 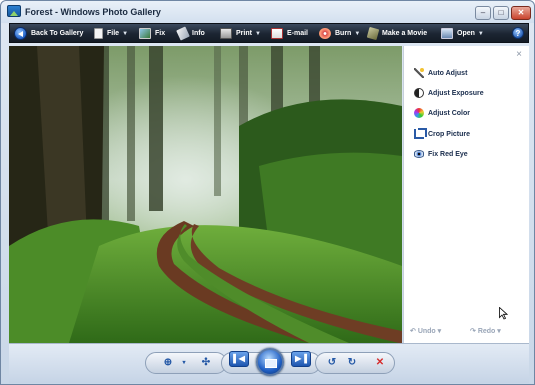 I want to click on make-a-movie-button: Make a Movie, so click(x=397, y=33).